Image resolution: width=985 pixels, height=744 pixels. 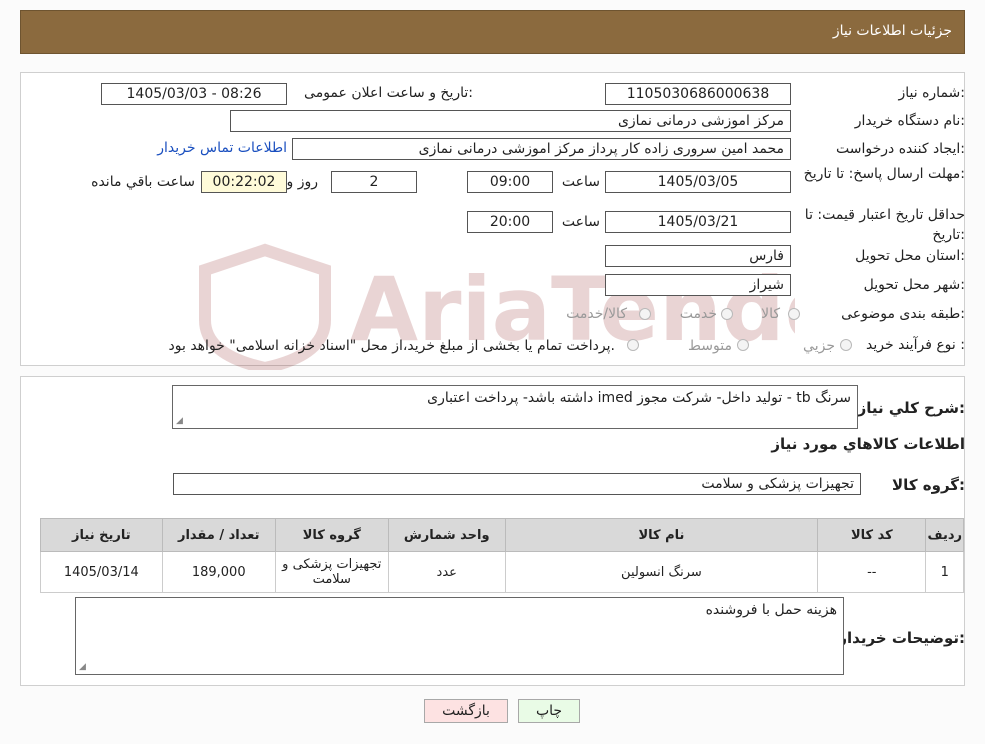 What do you see at coordinates (492, 32) in the screenshot?
I see `page-header: جزئیات اطلاعات نیاز` at bounding box center [492, 32].